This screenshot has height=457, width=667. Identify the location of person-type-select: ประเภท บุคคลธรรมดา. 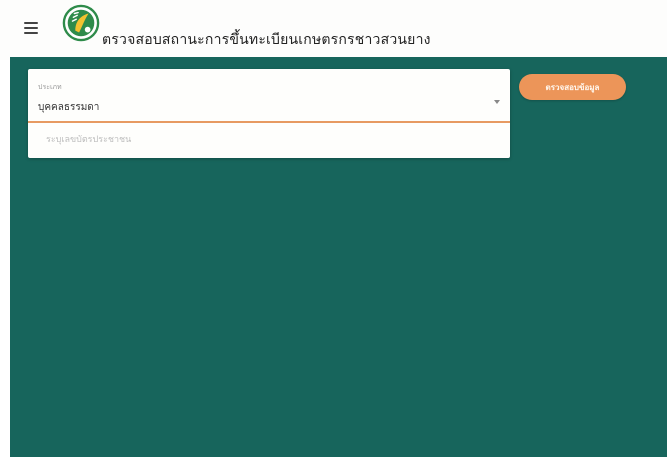
(269, 96).